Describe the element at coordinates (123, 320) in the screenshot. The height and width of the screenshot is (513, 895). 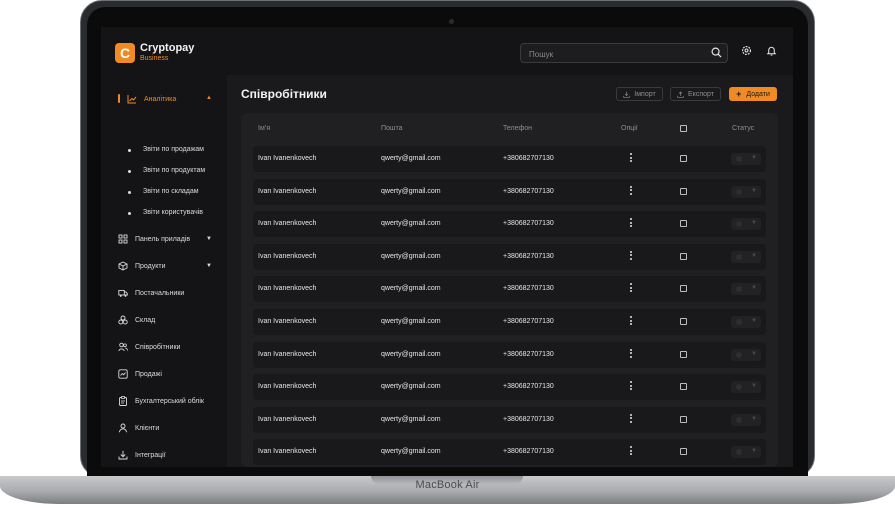
I see `warehouse-icon` at that location.